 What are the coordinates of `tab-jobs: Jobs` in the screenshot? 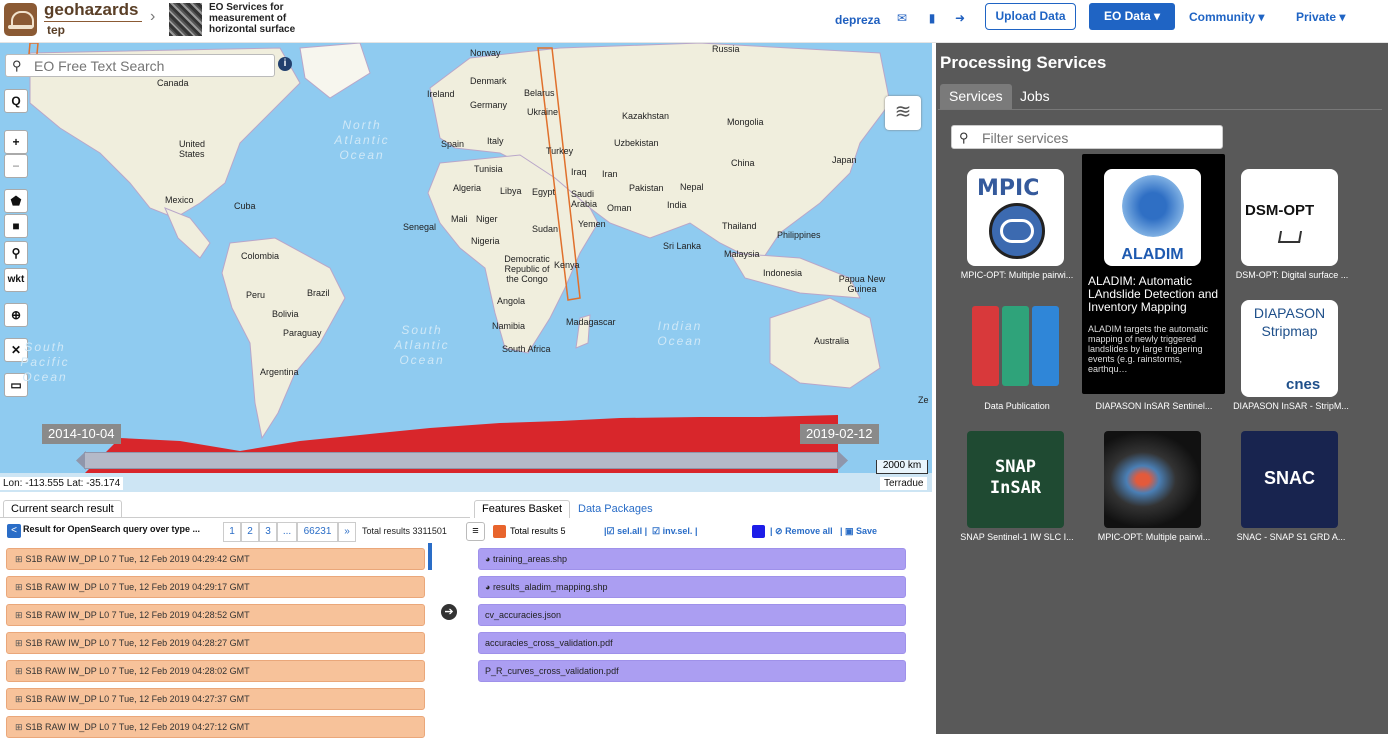 It's located at (1035, 96).